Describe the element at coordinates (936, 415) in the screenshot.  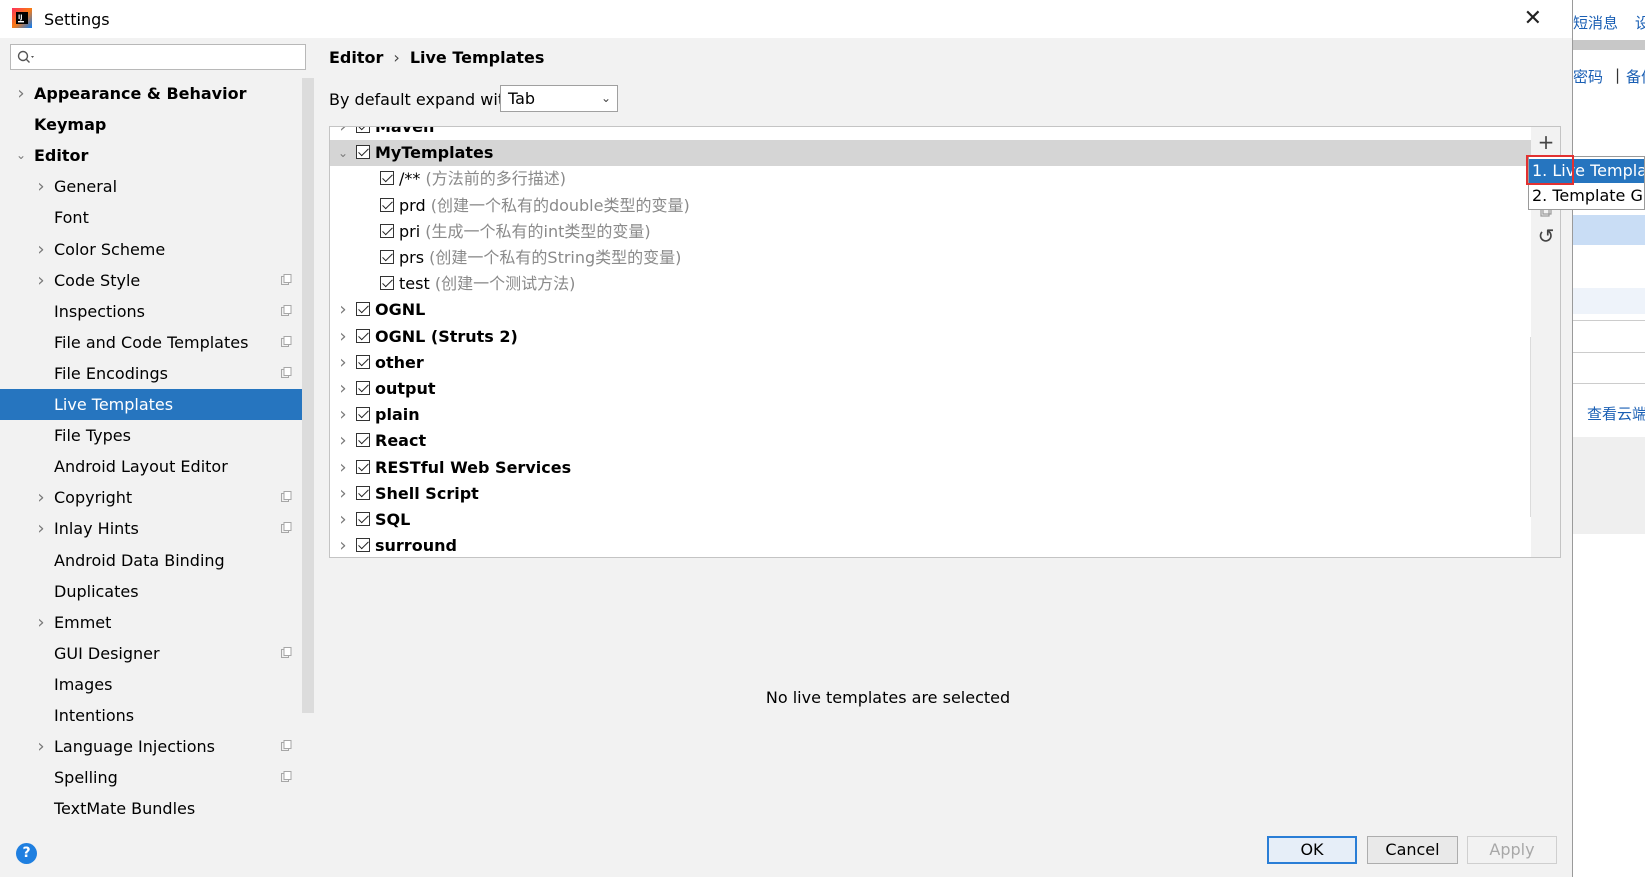
I see `template-group-row: › plain` at that location.